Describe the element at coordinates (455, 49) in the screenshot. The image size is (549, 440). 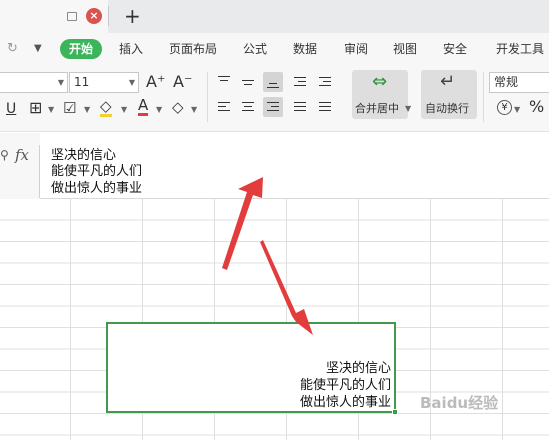
I see `menu-security: 安全` at that location.